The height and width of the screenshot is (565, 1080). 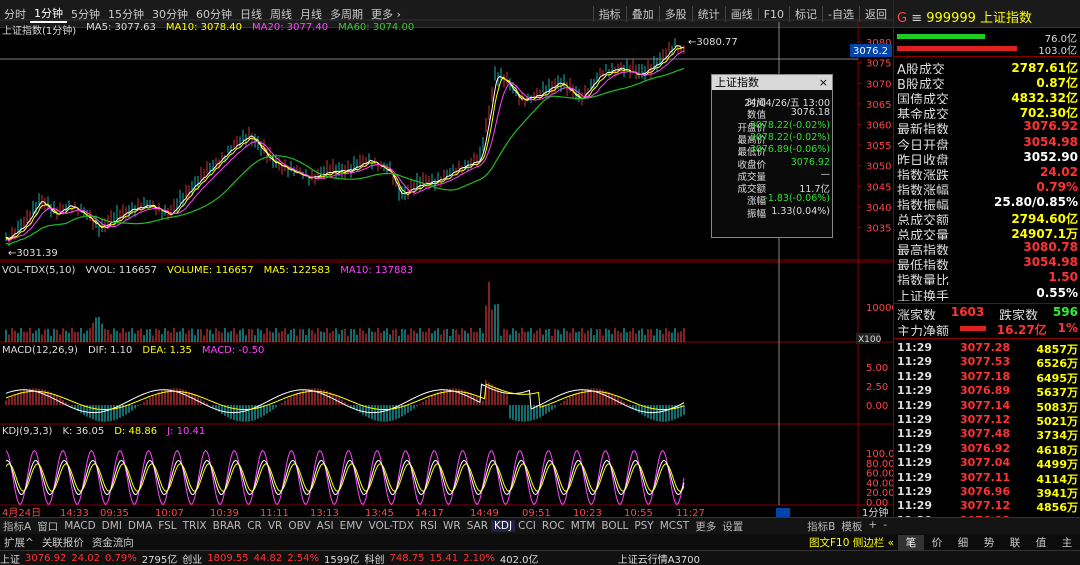 What do you see at coordinates (351, 526) in the screenshot?
I see `indicator-tab: EMV` at bounding box center [351, 526].